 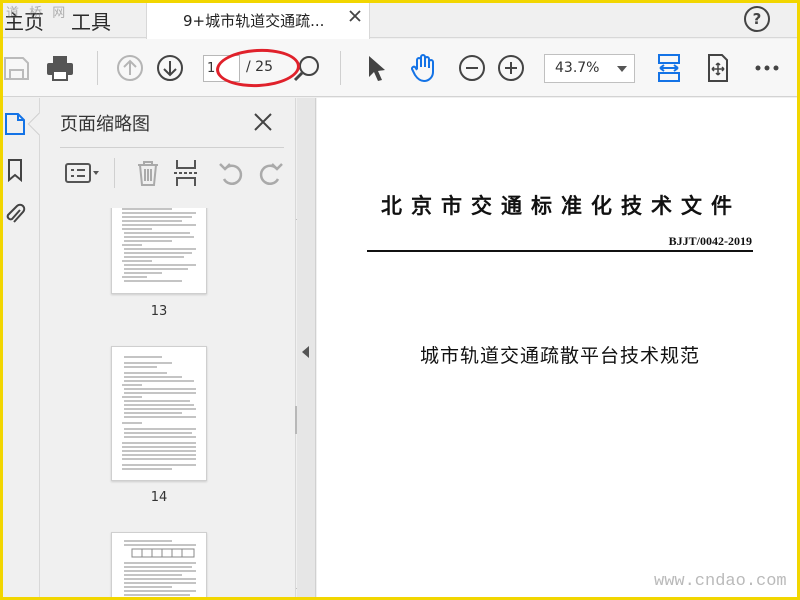 What do you see at coordinates (20, 349) in the screenshot?
I see `left-navigation-rail` at bounding box center [20, 349].